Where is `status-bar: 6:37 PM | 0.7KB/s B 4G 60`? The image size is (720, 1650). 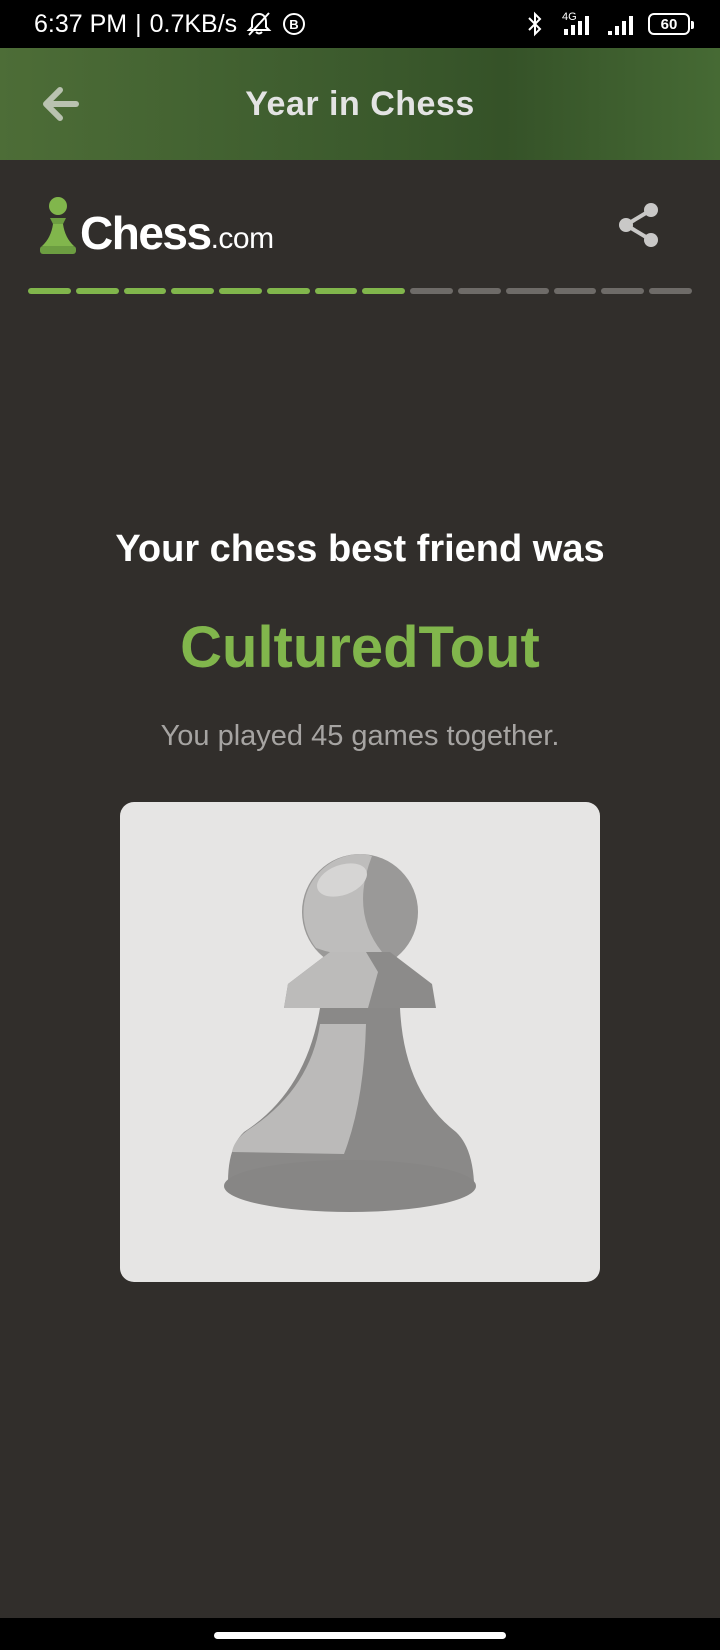
status-bar: 6:37 PM | 0.7KB/s B 4G 60 is located at coordinates (360, 24).